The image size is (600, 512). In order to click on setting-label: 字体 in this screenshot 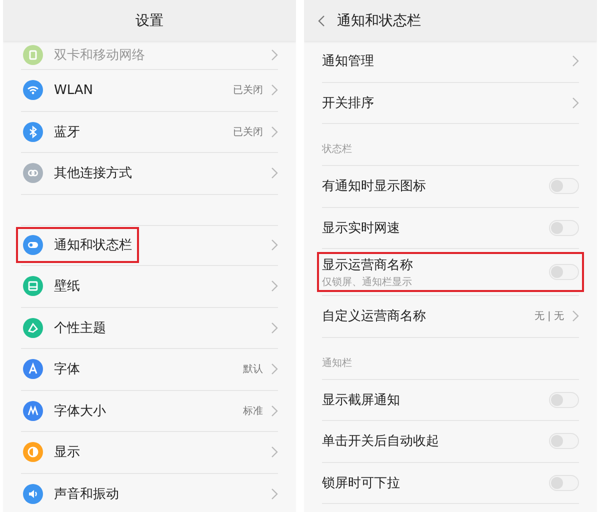, I will do `click(67, 369)`.